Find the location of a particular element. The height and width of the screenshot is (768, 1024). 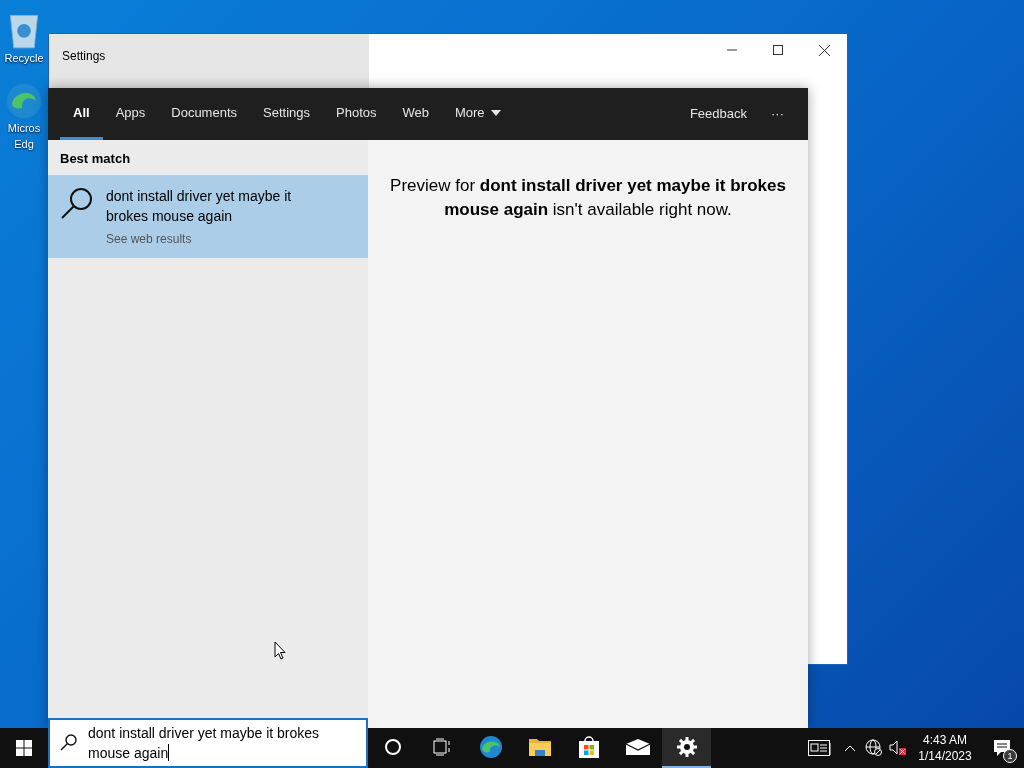

notification-badge: 1 is located at coordinates (1010, 756).